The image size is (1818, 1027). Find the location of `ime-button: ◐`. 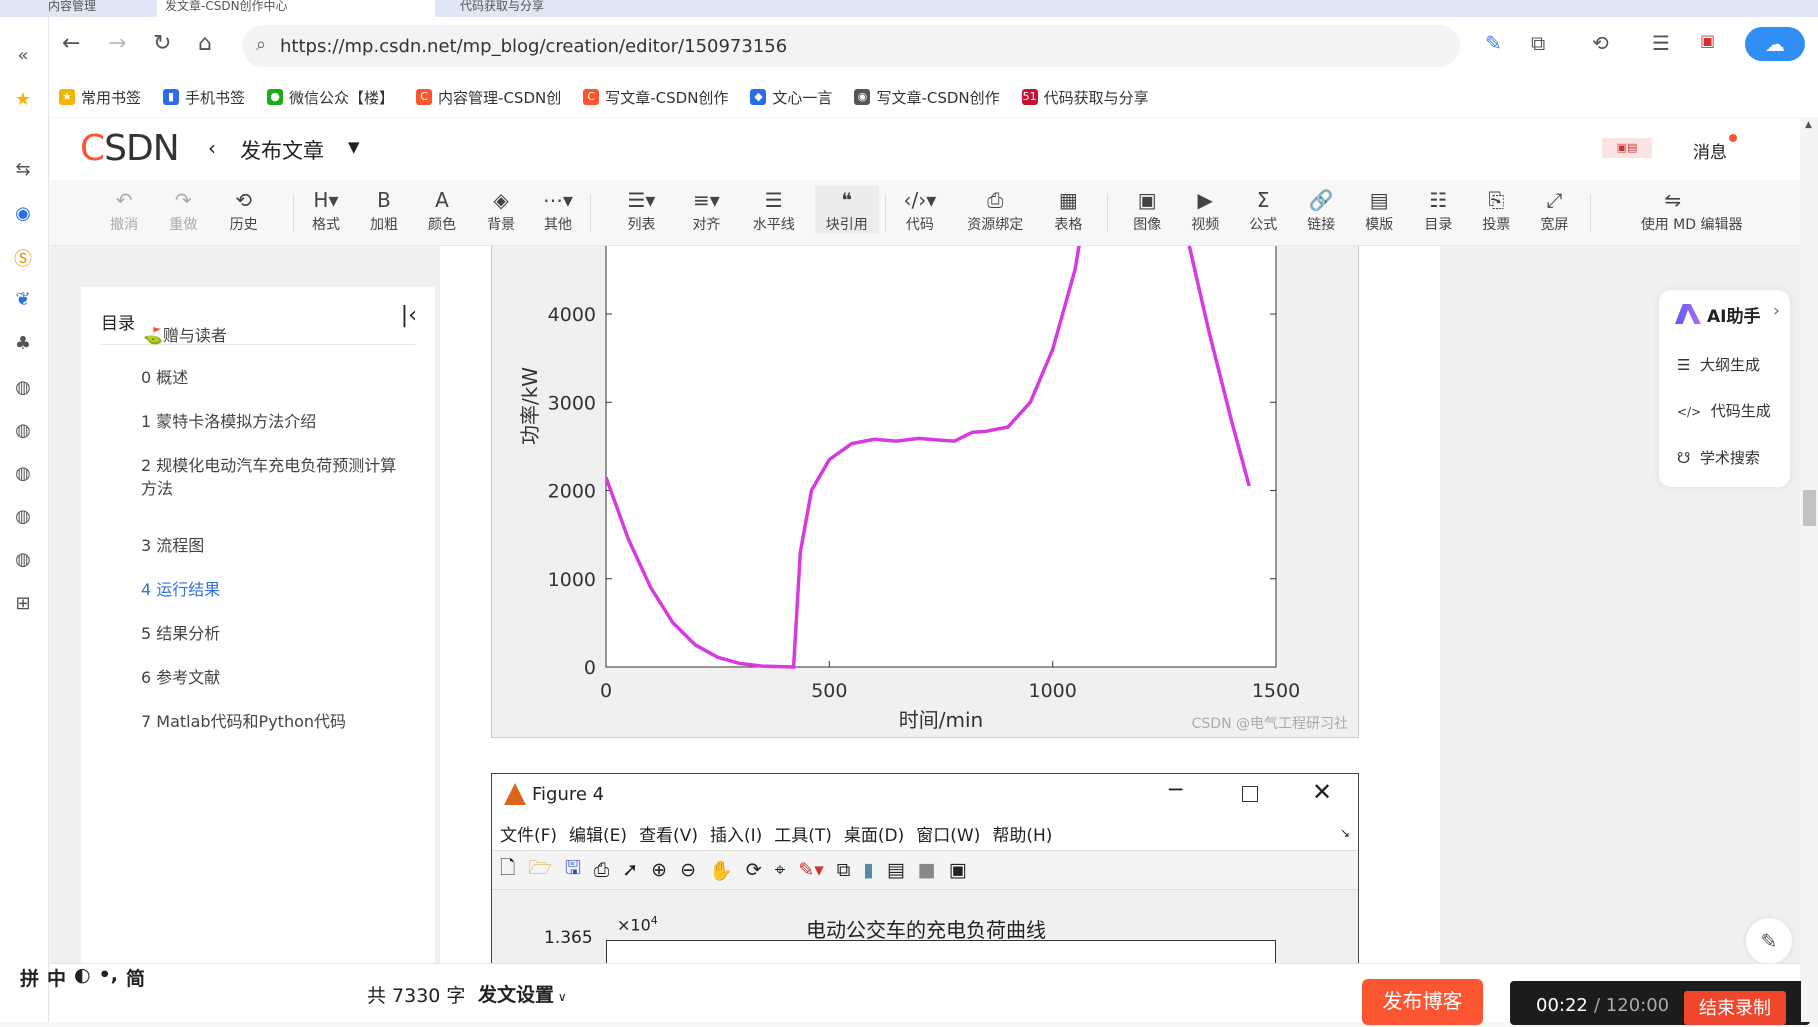

ime-button: ◐ is located at coordinates (82, 977).